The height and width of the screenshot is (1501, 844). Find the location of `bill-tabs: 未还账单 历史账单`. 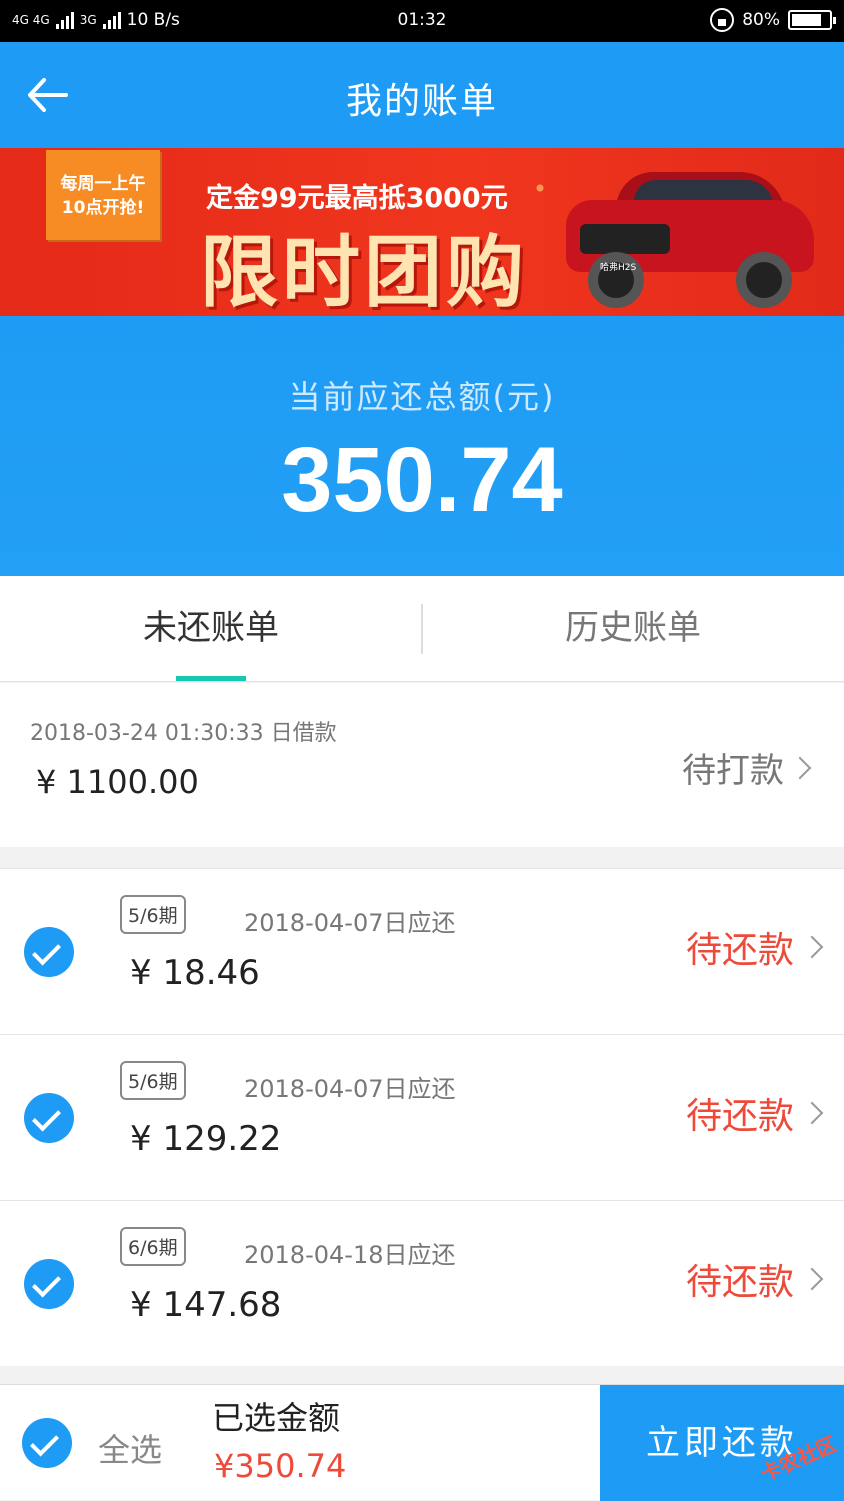

bill-tabs: 未还账单 历史账单 is located at coordinates (422, 629).